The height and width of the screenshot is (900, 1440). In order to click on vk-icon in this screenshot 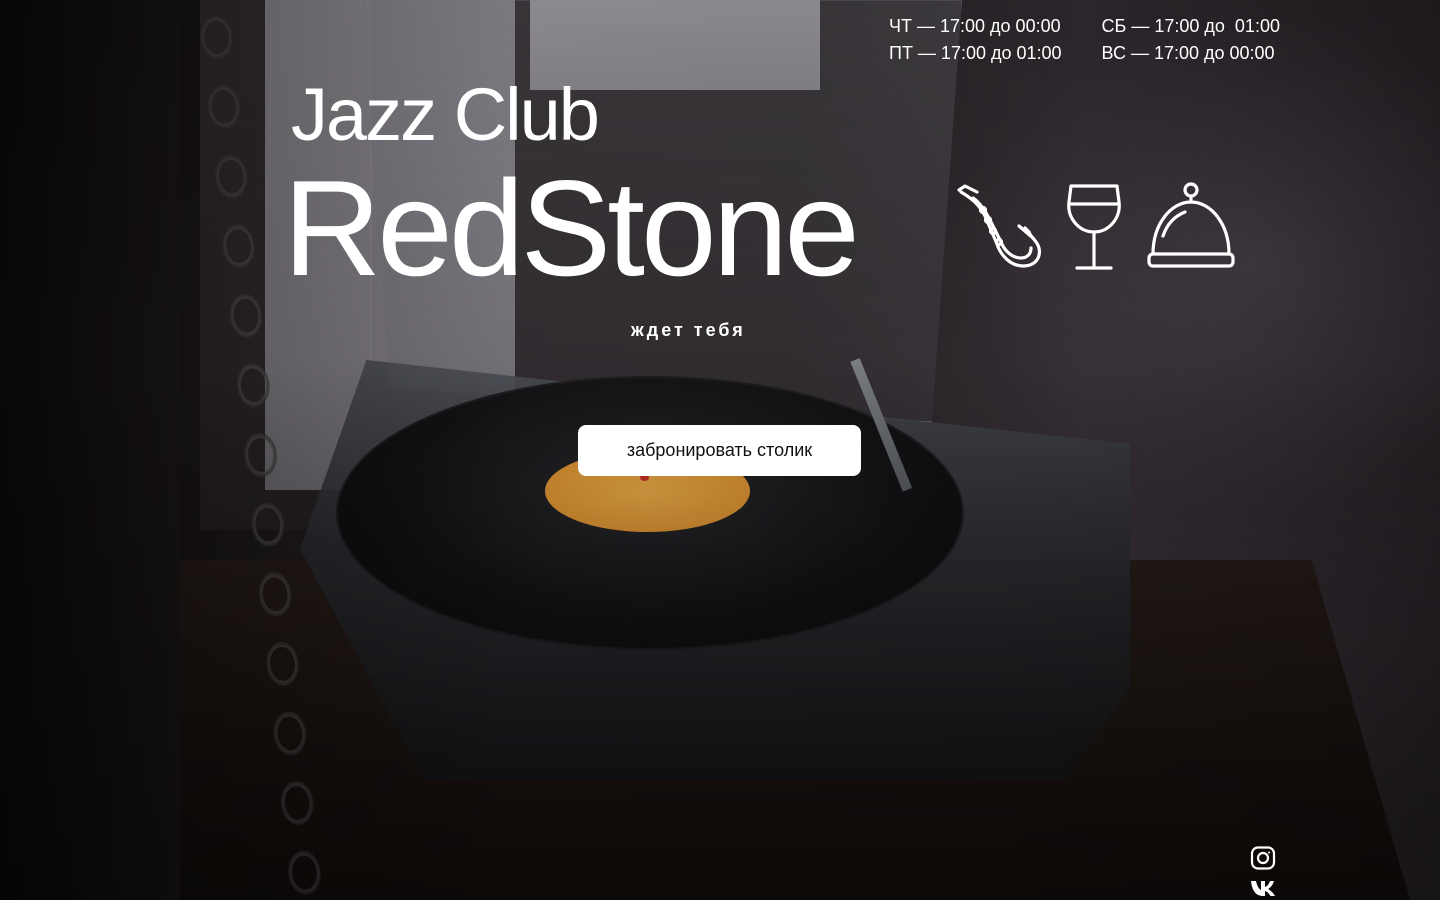, I will do `click(1263, 889)`.